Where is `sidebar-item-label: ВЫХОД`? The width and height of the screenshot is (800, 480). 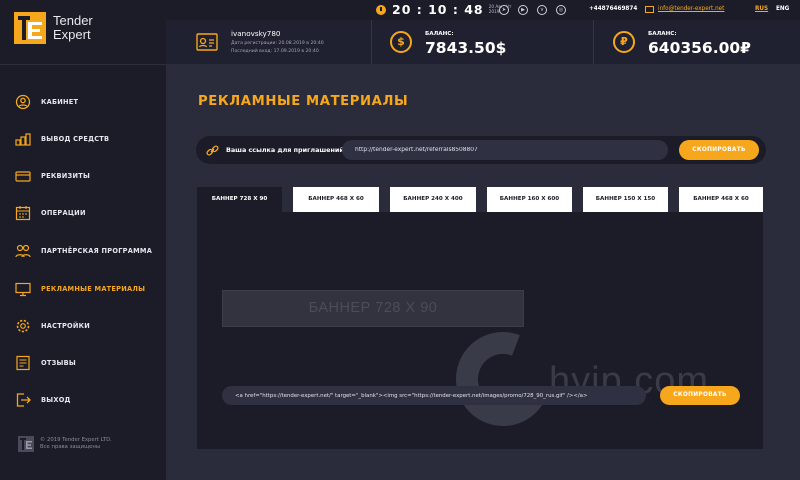 sidebar-item-label: ВЫХОД is located at coordinates (56, 400).